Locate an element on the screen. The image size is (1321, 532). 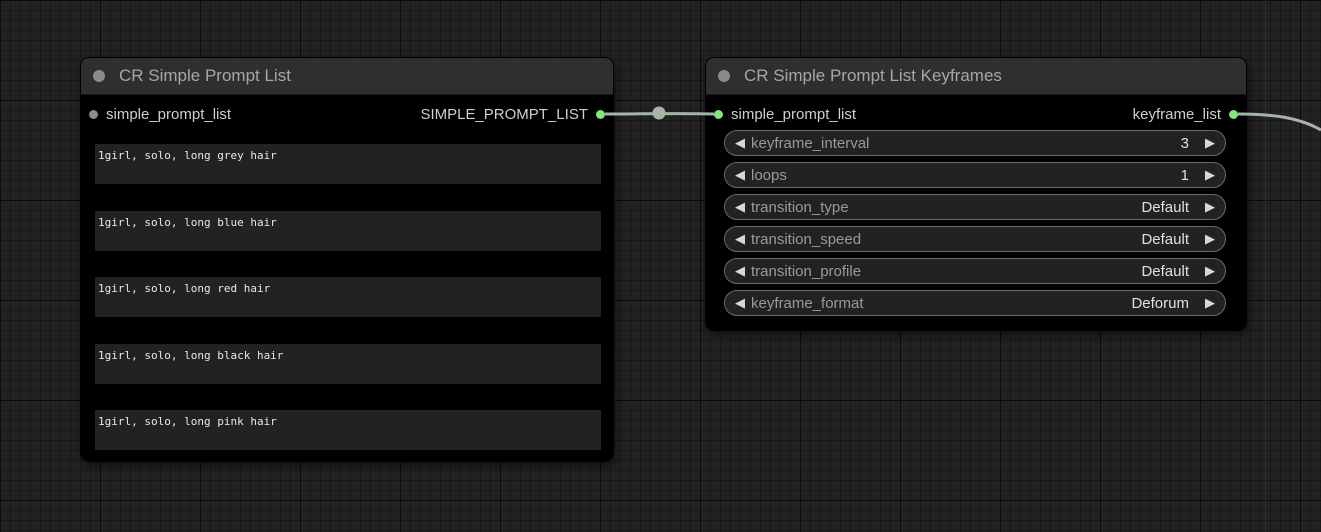
node-title: CR Simple Prompt List Keyframes is located at coordinates (873, 75).